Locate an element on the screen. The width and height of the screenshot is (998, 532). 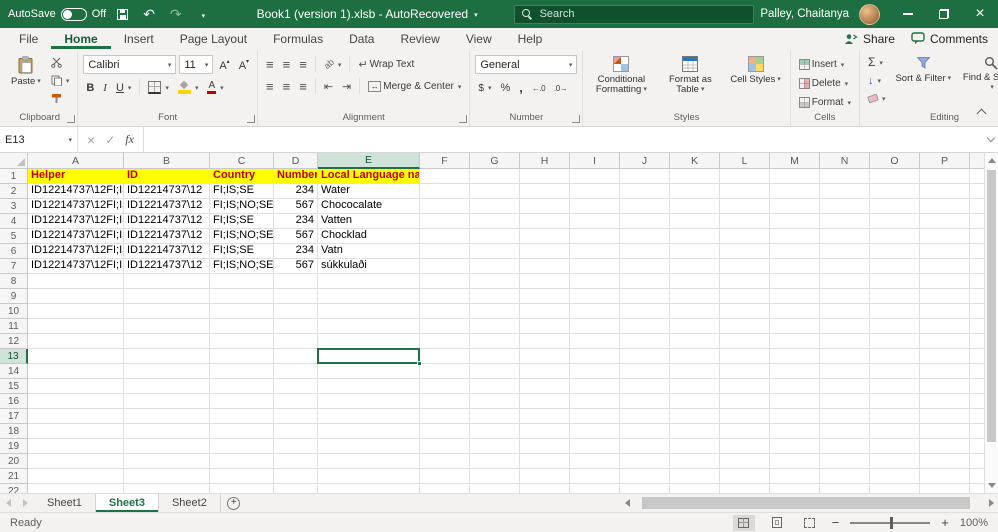
row-header-17: 17 is located at coordinates (14, 416).